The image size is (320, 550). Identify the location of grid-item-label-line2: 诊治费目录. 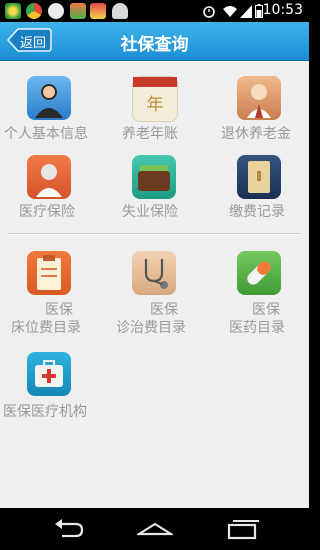
(151, 328).